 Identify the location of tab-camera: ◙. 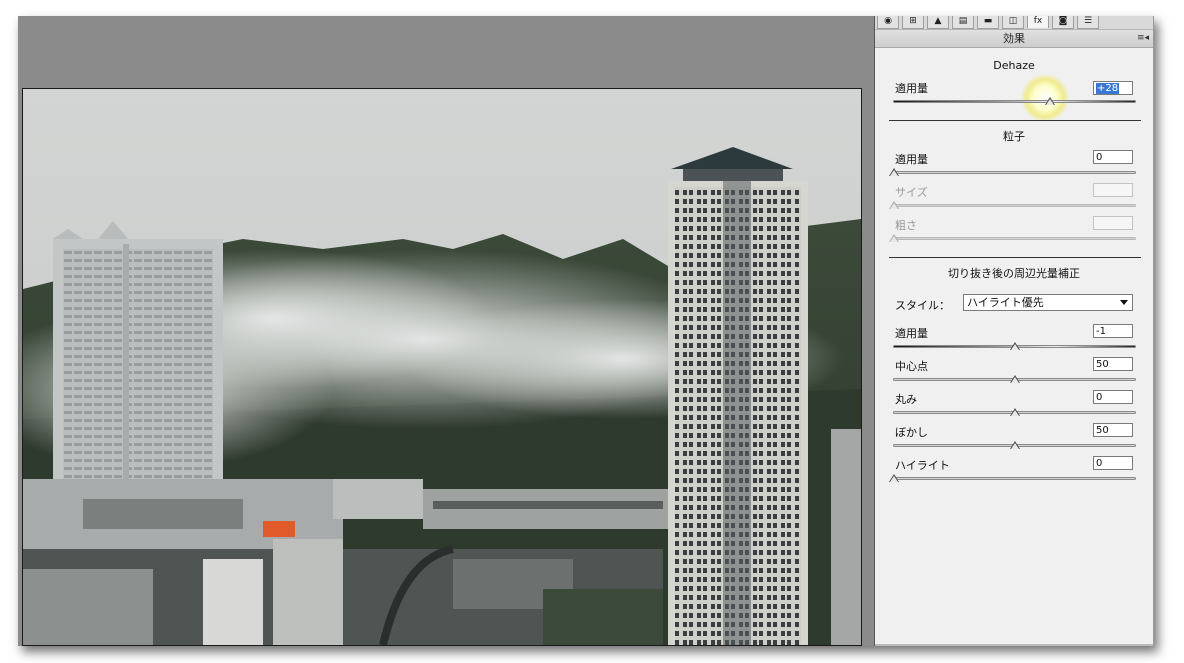
(1063, 22).